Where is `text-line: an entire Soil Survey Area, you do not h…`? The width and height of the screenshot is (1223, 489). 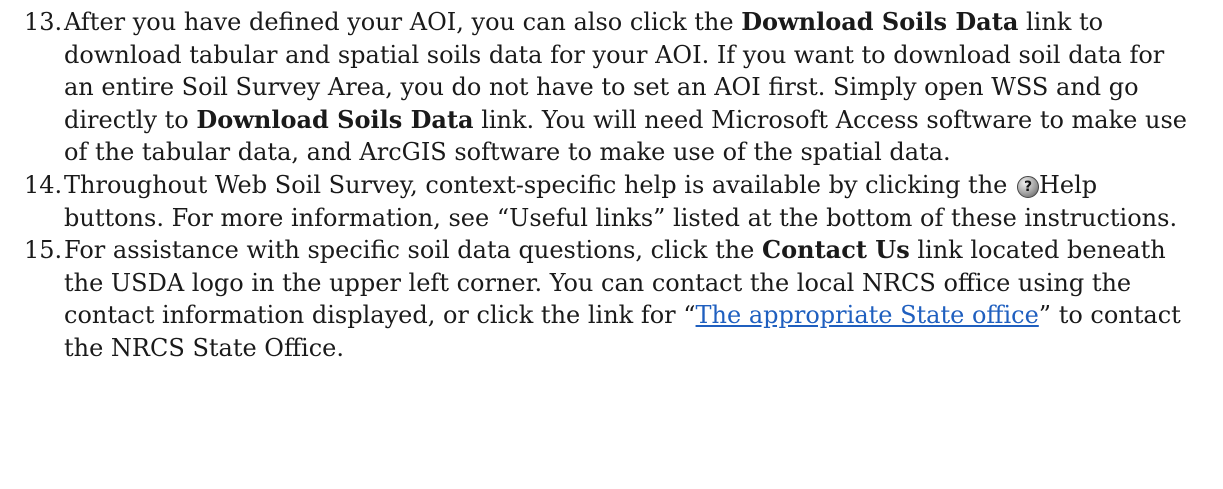
text-line: an entire Soil Survey Area, you do not h… is located at coordinates (601, 87).